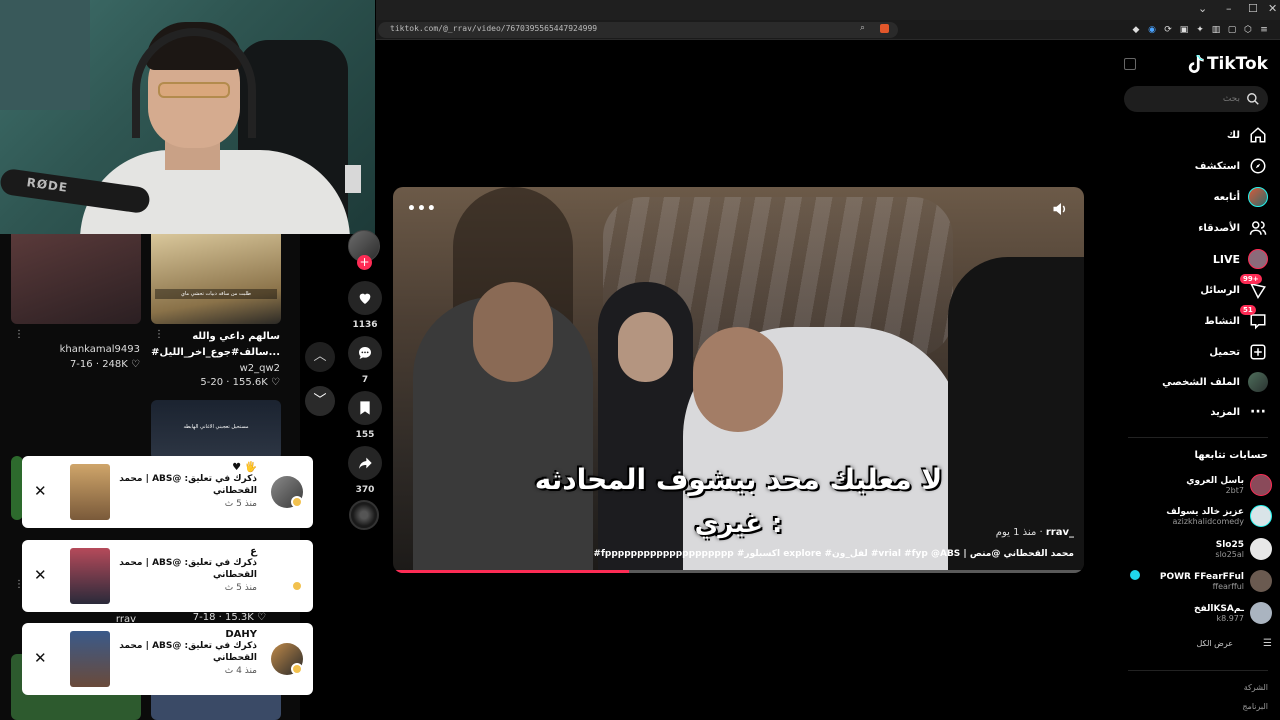 This screenshot has height=720, width=1280. I want to click on feed-title: سالهم داعي والله, so click(236, 336).